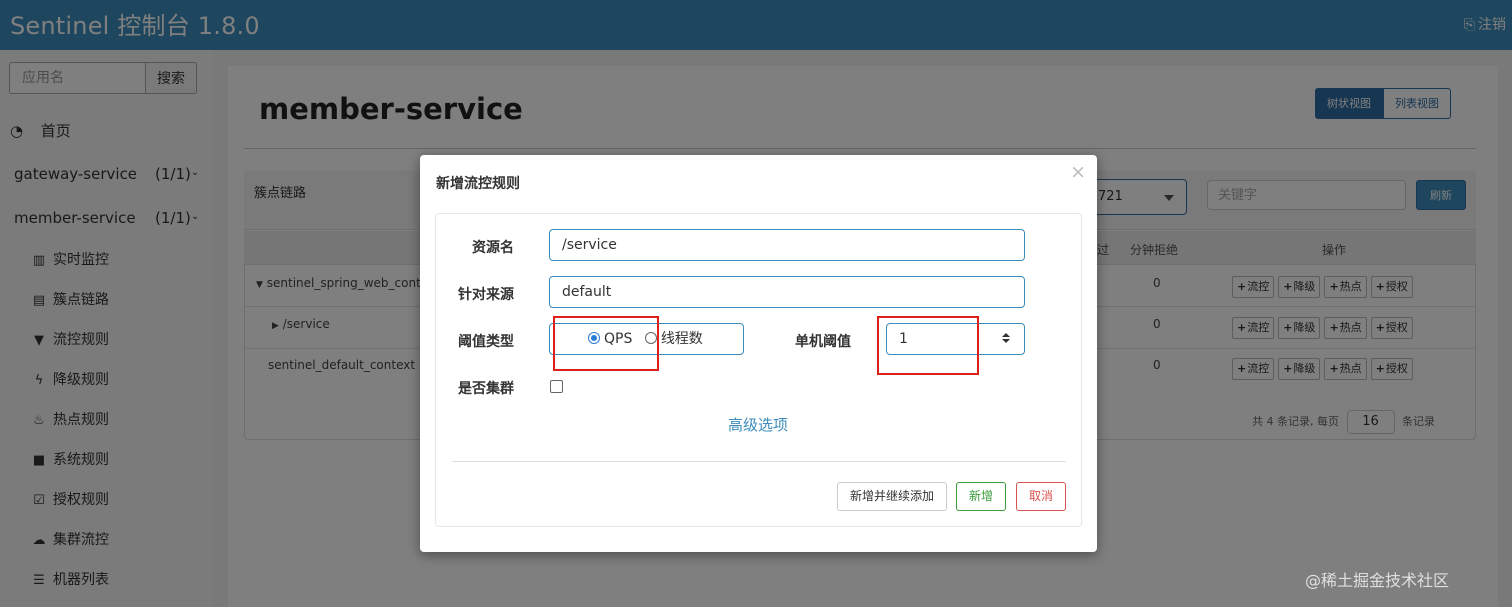 This screenshot has height=607, width=1512. What do you see at coordinates (759, 461) in the screenshot?
I see `dialog-divider` at bounding box center [759, 461].